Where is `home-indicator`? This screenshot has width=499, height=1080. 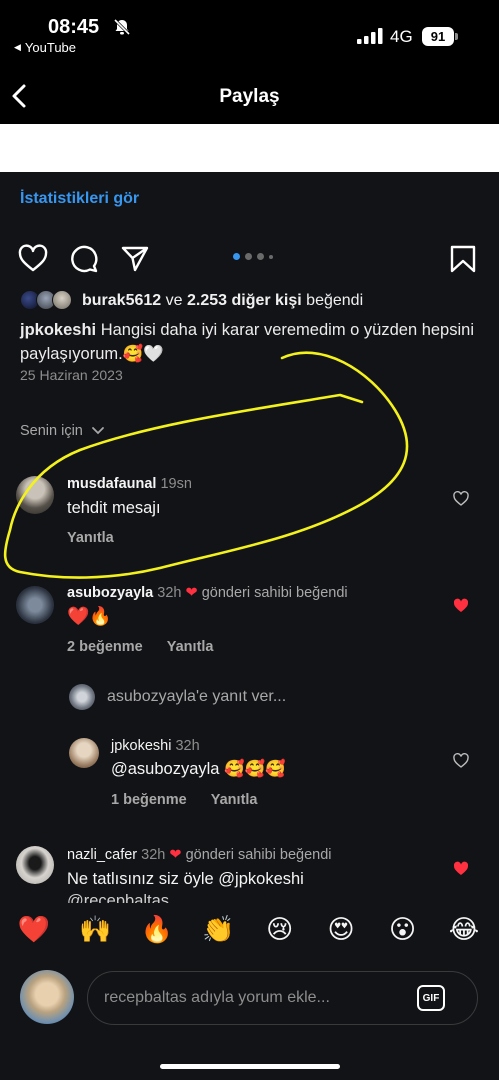 home-indicator is located at coordinates (250, 1066).